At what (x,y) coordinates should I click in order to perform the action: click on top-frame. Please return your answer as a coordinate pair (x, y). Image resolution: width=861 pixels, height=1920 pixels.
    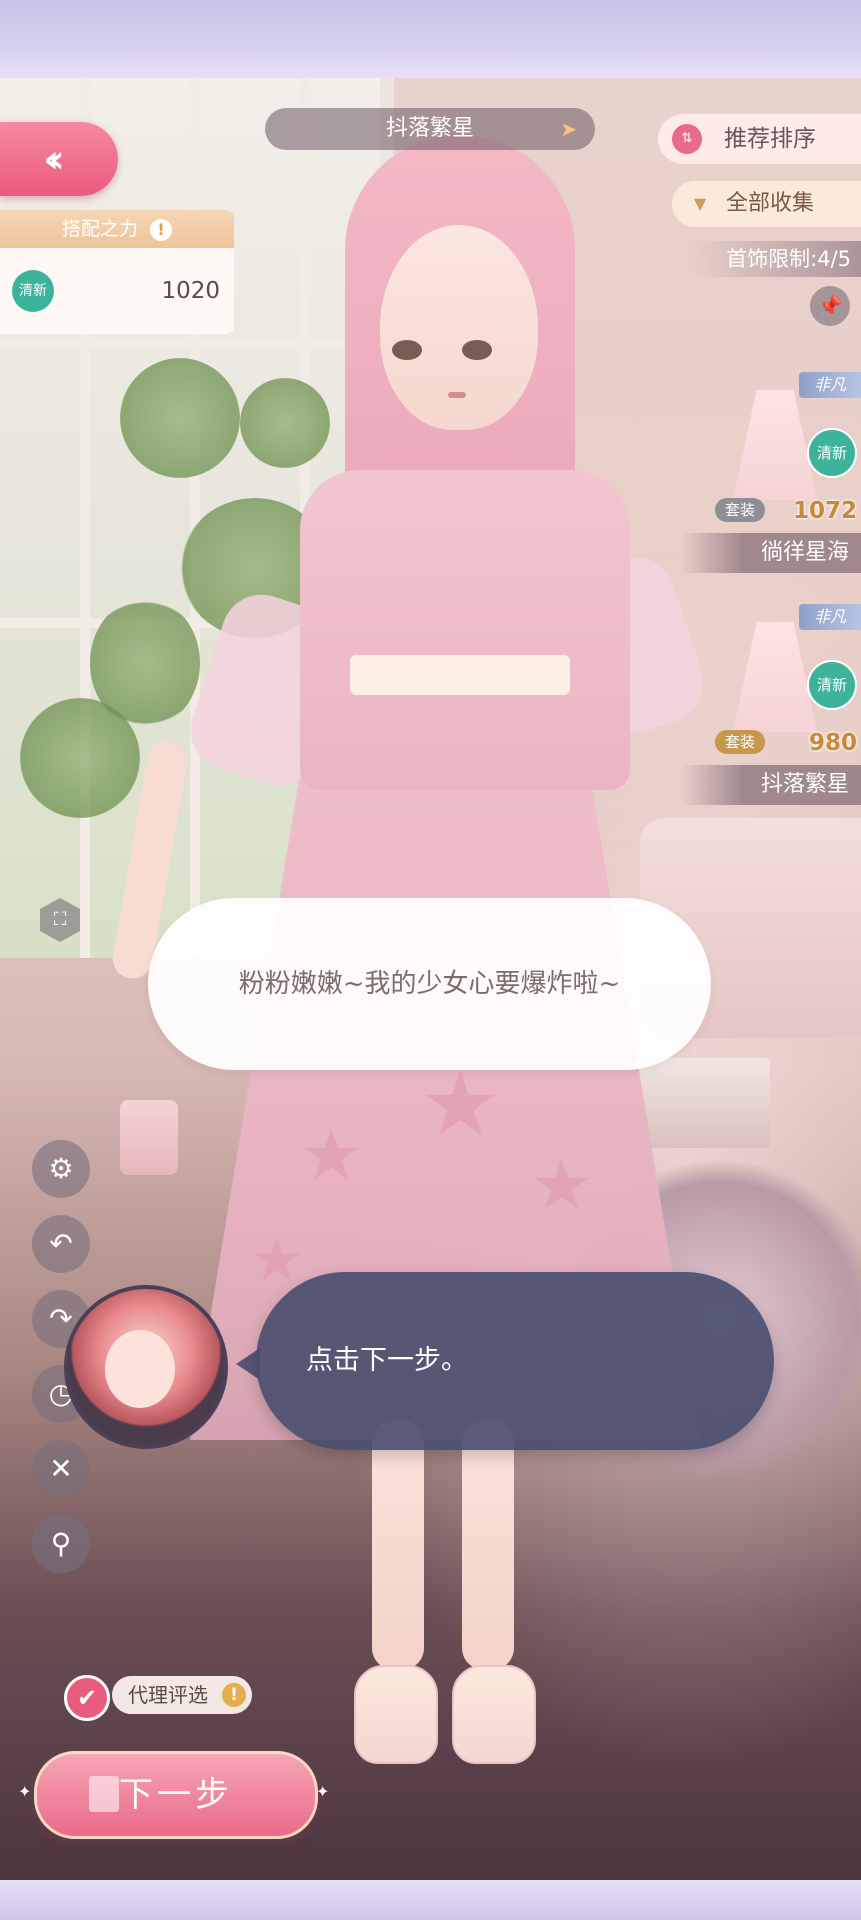
    Looking at the image, I should click on (430, 39).